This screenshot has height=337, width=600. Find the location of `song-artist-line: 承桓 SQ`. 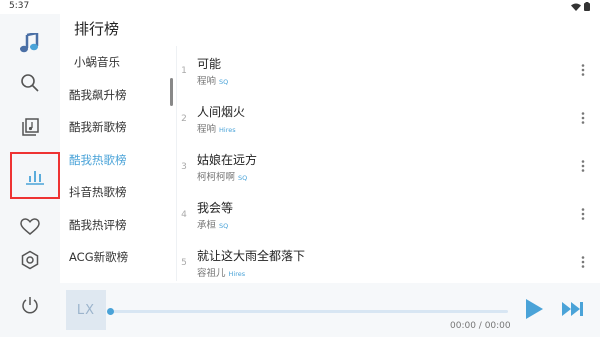

song-artist-line: 承桓 SQ is located at coordinates (212, 224).